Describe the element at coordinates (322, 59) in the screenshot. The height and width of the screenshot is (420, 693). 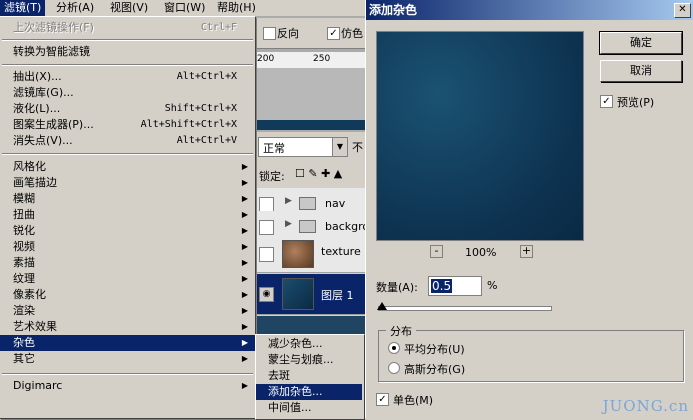
I see `ruler-tick: 250` at that location.